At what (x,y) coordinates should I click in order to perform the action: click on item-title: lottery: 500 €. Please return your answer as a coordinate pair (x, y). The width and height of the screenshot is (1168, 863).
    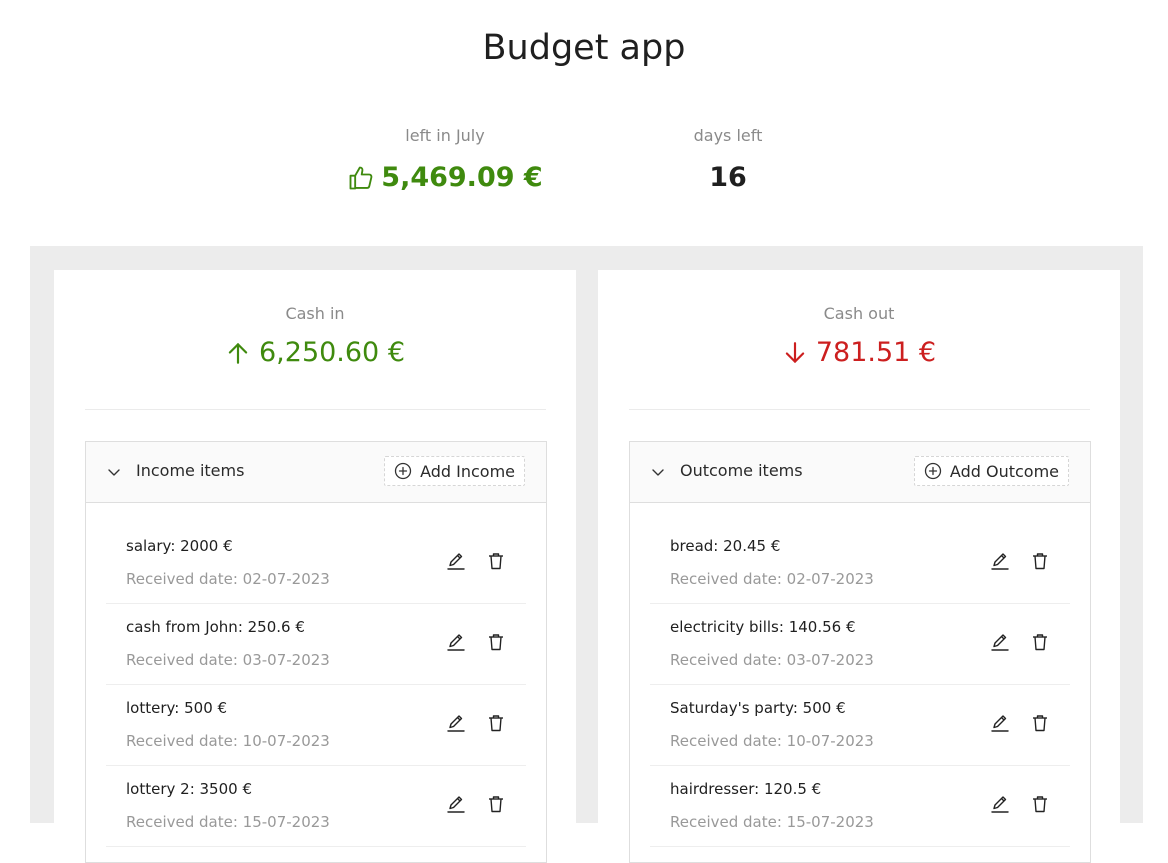
    Looking at the image, I should click on (177, 708).